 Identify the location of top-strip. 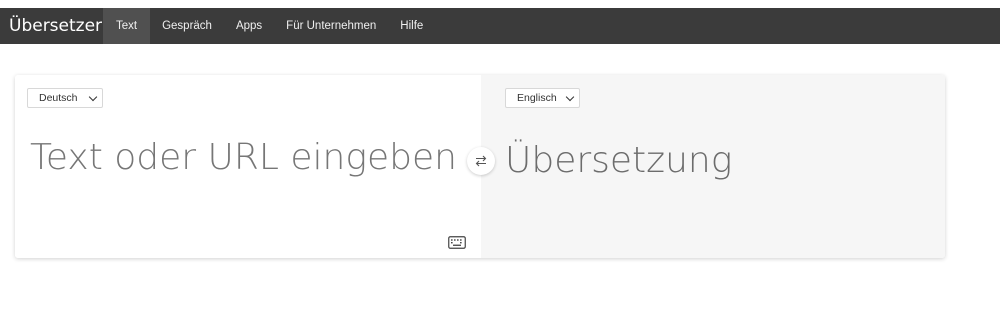
(500, 4).